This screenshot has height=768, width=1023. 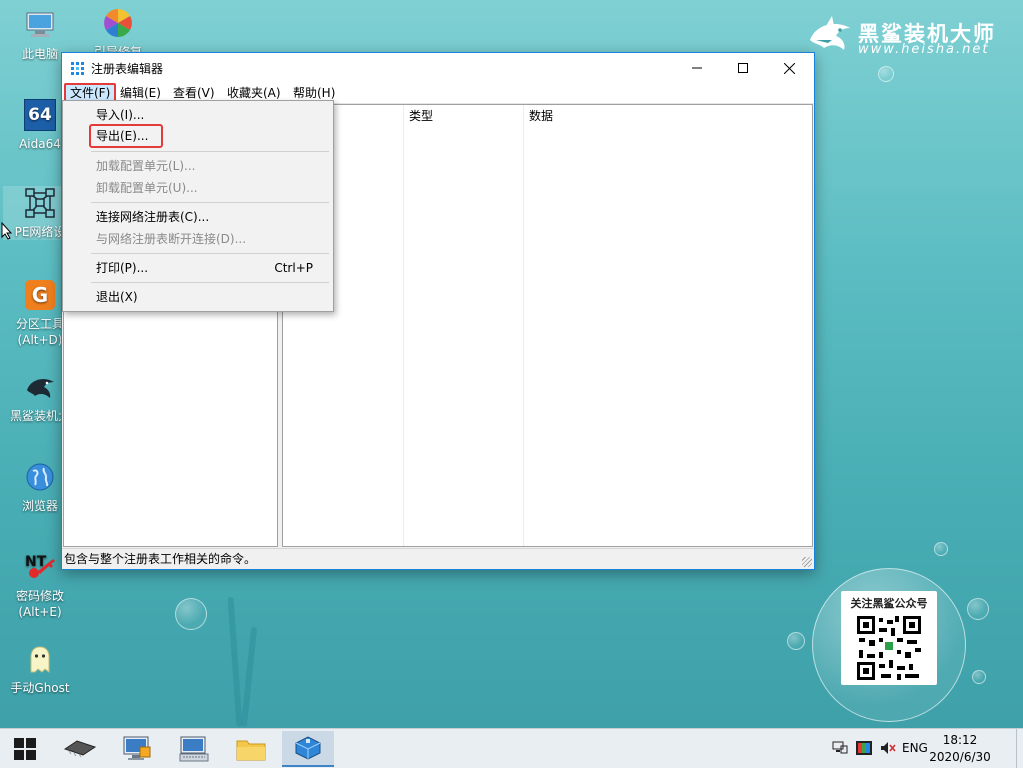 I want to click on shark-icon, so click(x=40, y=387).